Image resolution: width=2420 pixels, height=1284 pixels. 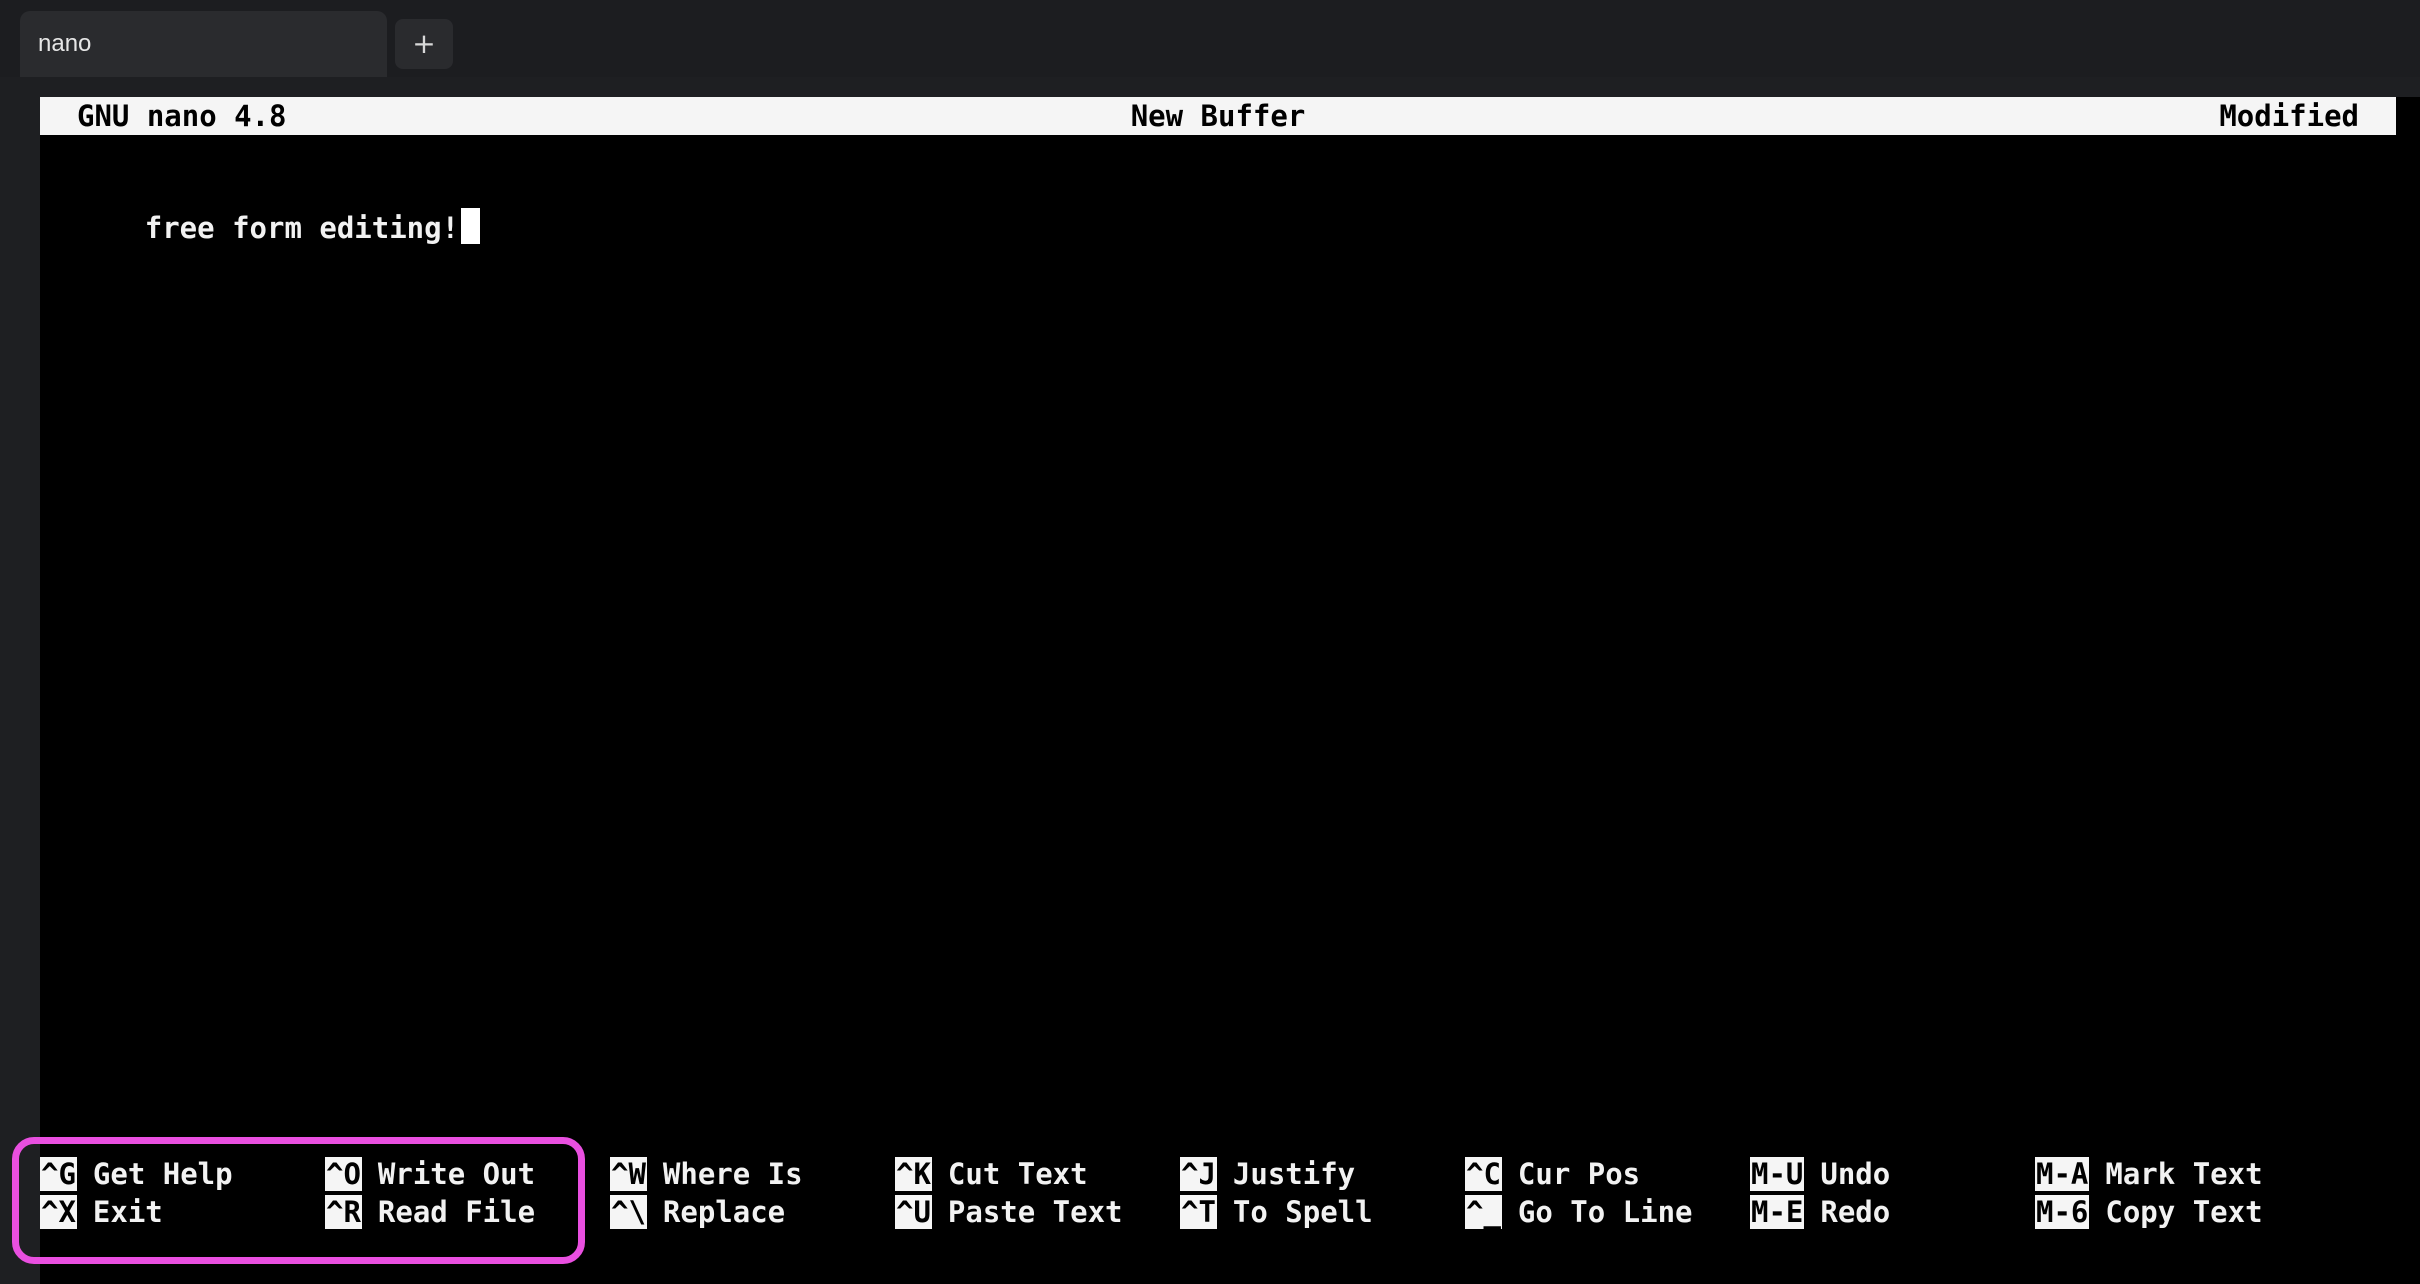 What do you see at coordinates (2062, 1212) in the screenshot?
I see `shortcut-key: M-6` at bounding box center [2062, 1212].